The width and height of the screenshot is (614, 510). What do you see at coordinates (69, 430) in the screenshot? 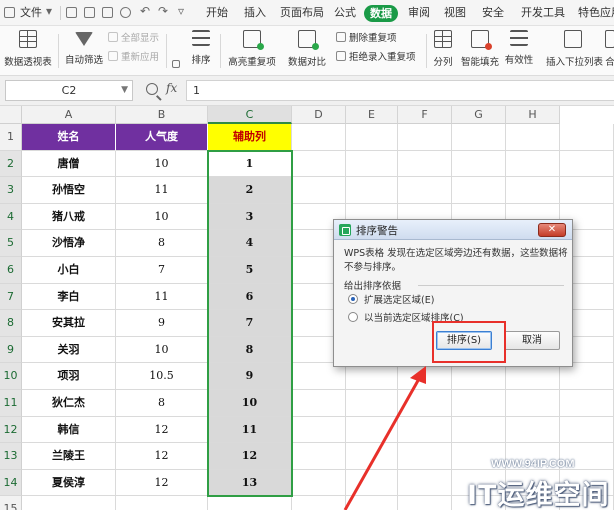
I see `name-cell: 韩信` at bounding box center [69, 430].